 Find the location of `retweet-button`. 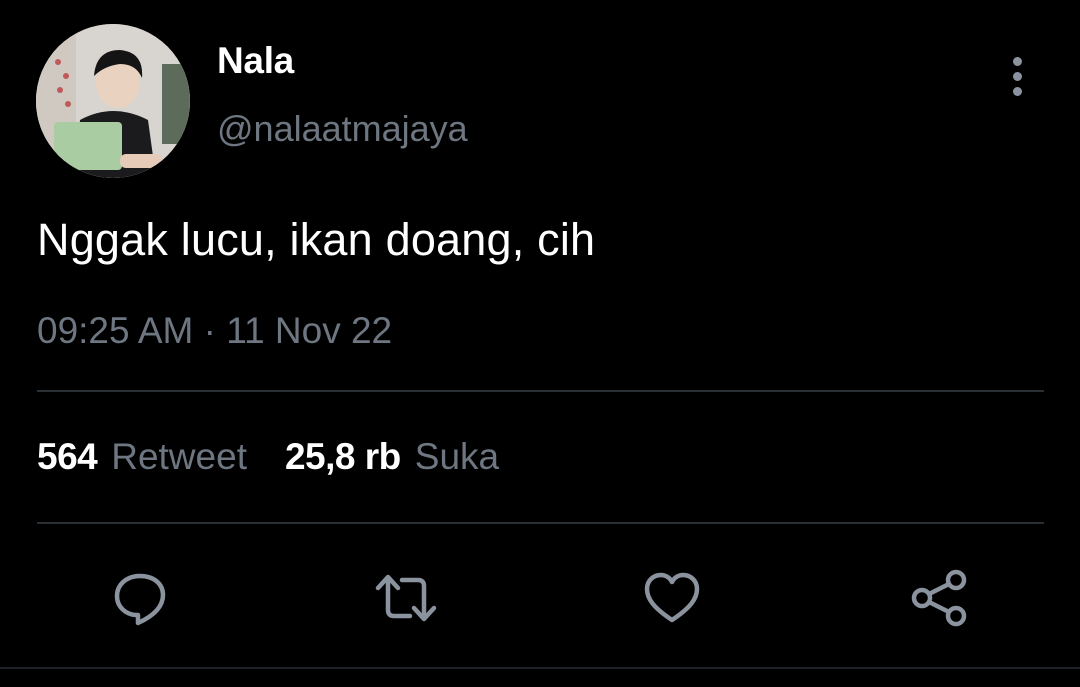

retweet-button is located at coordinates (406, 598).